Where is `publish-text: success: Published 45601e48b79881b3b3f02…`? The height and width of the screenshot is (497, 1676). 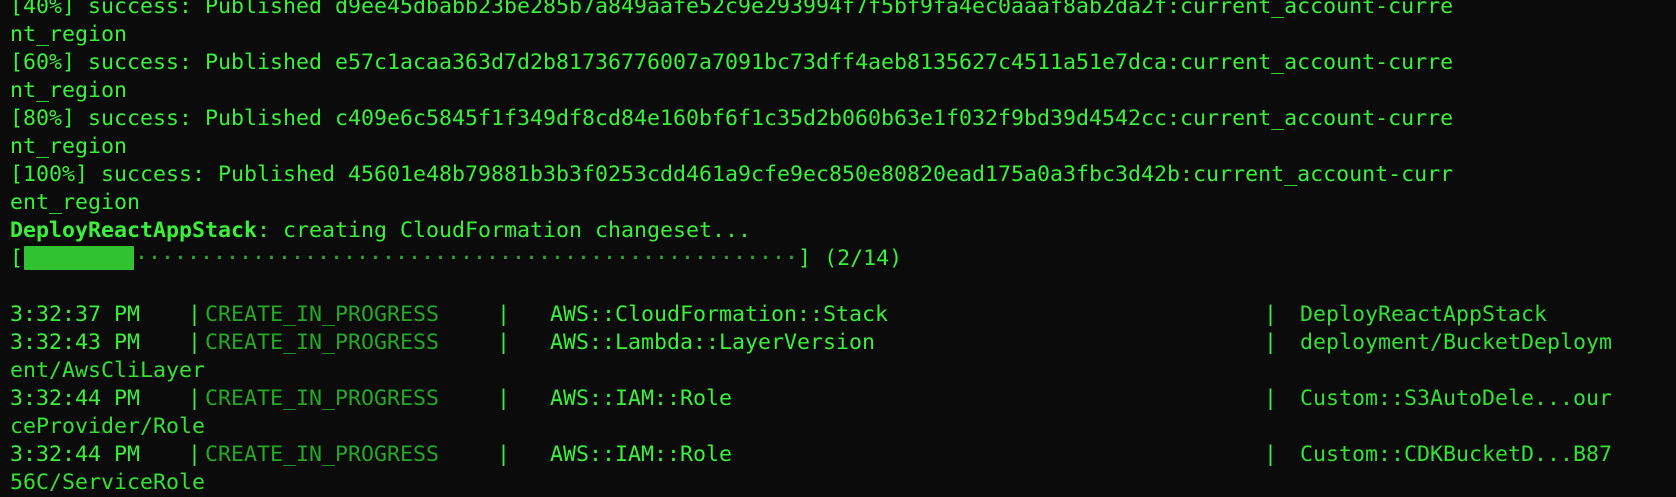 publish-text: success: Published 45601e48b79881b3b3f02… is located at coordinates (771, 174).